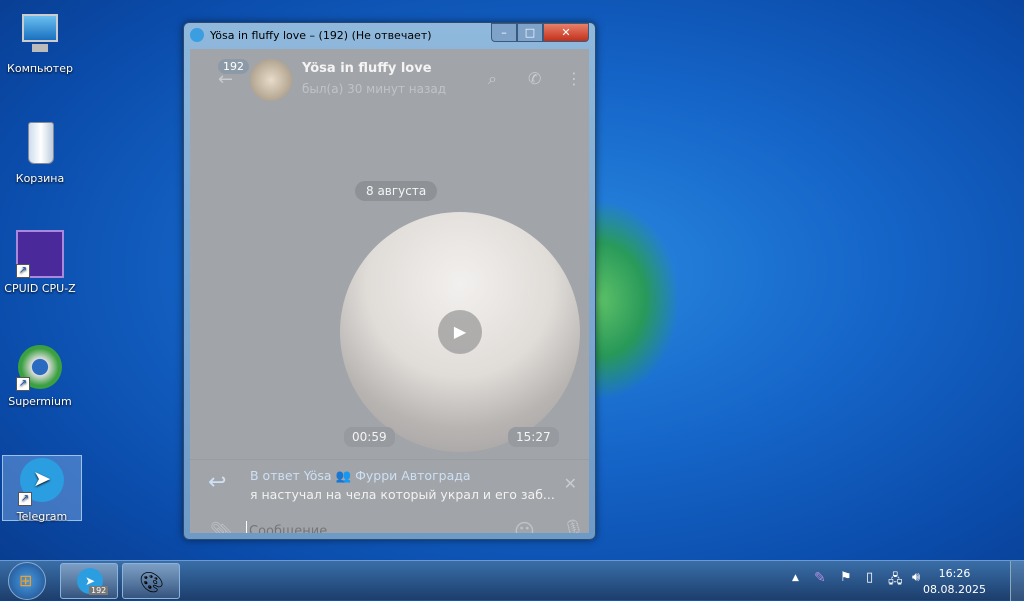 This screenshot has width=1024, height=601. I want to click on tray-expand-icon: ▲, so click(795, 578).